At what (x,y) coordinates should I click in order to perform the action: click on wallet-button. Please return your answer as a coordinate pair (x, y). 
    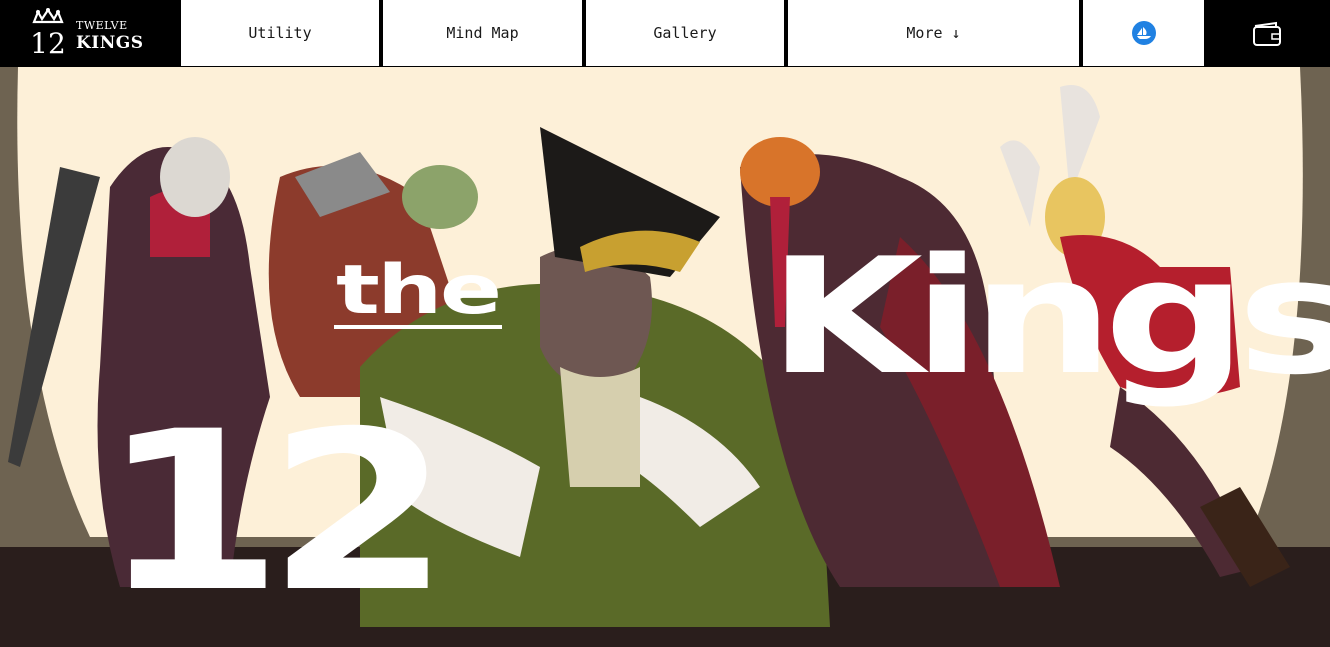
    Looking at the image, I should click on (1267, 33).